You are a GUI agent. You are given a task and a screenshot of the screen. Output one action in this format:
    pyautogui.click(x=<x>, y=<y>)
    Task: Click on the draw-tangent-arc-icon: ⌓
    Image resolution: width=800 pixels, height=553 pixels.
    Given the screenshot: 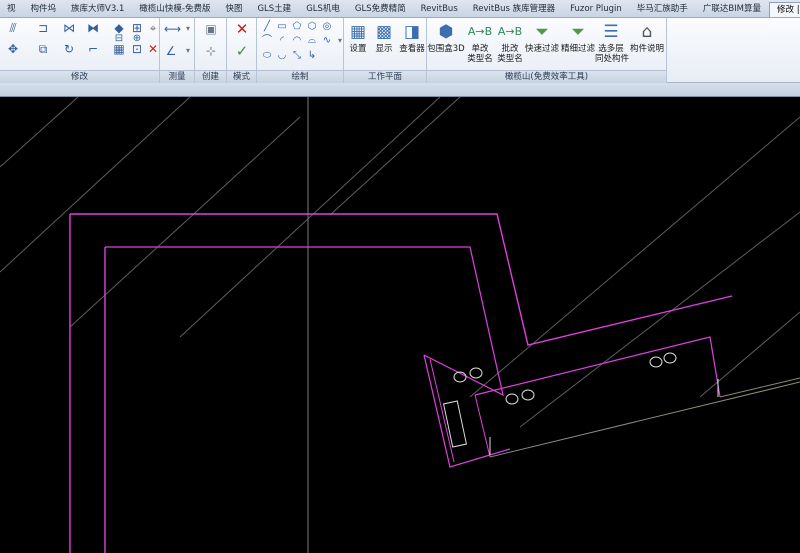 What is the action you would take?
    pyautogui.click(x=312, y=41)
    